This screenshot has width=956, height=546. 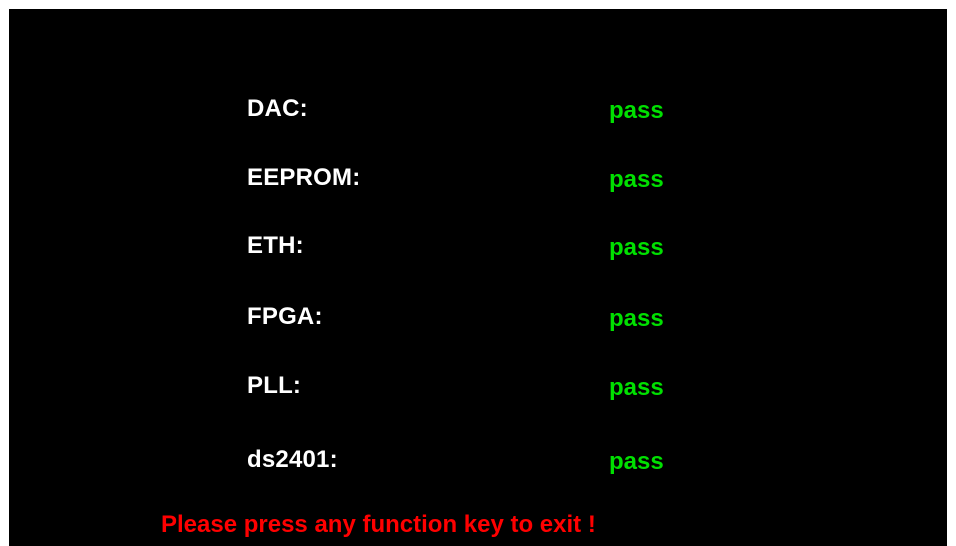 What do you see at coordinates (378, 524) in the screenshot?
I see `exit-message: Please press any function key to exit !` at bounding box center [378, 524].